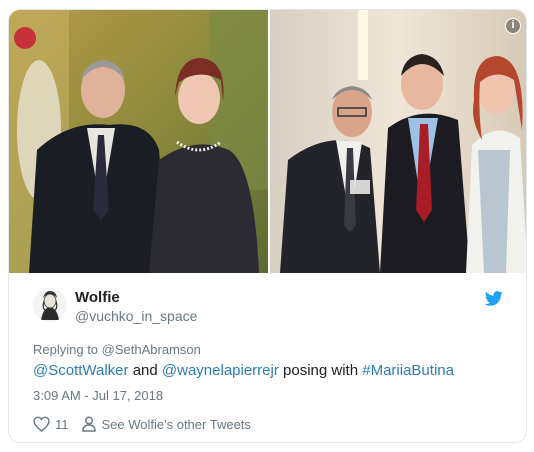 This screenshot has height=452, width=534. Describe the element at coordinates (408, 370) in the screenshot. I see `hashtag-mariiabutina: #MariiaButina` at that location.